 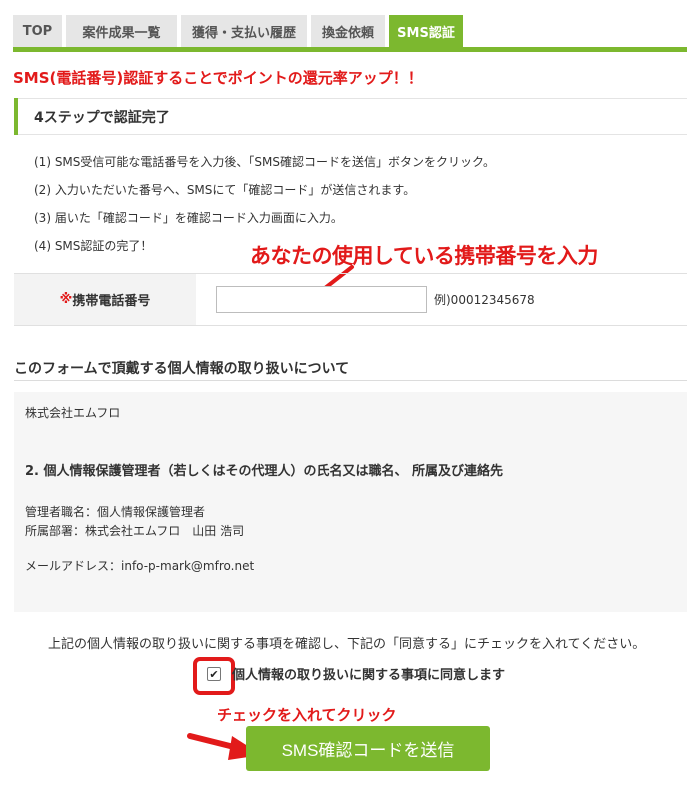 I want to click on privacy-manager-title: 管理者職名：個人情報保護管理者, so click(x=115, y=512).